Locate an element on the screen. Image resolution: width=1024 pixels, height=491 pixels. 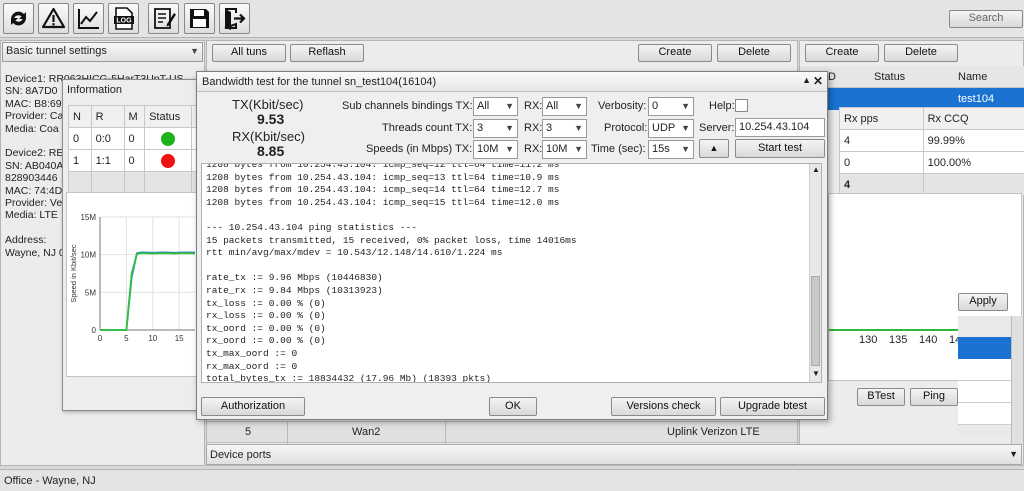
tunnel-settings-select: Basic tunnel settings ▼ is located at coordinates (102, 52).